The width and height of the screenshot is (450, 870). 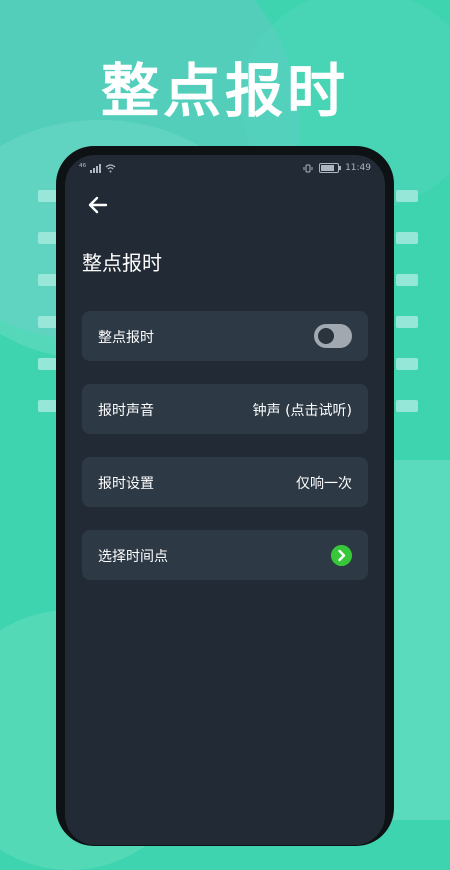 What do you see at coordinates (225, 171) in the screenshot?
I see `status-bar: ⁴⁶ 11:49` at bounding box center [225, 171].